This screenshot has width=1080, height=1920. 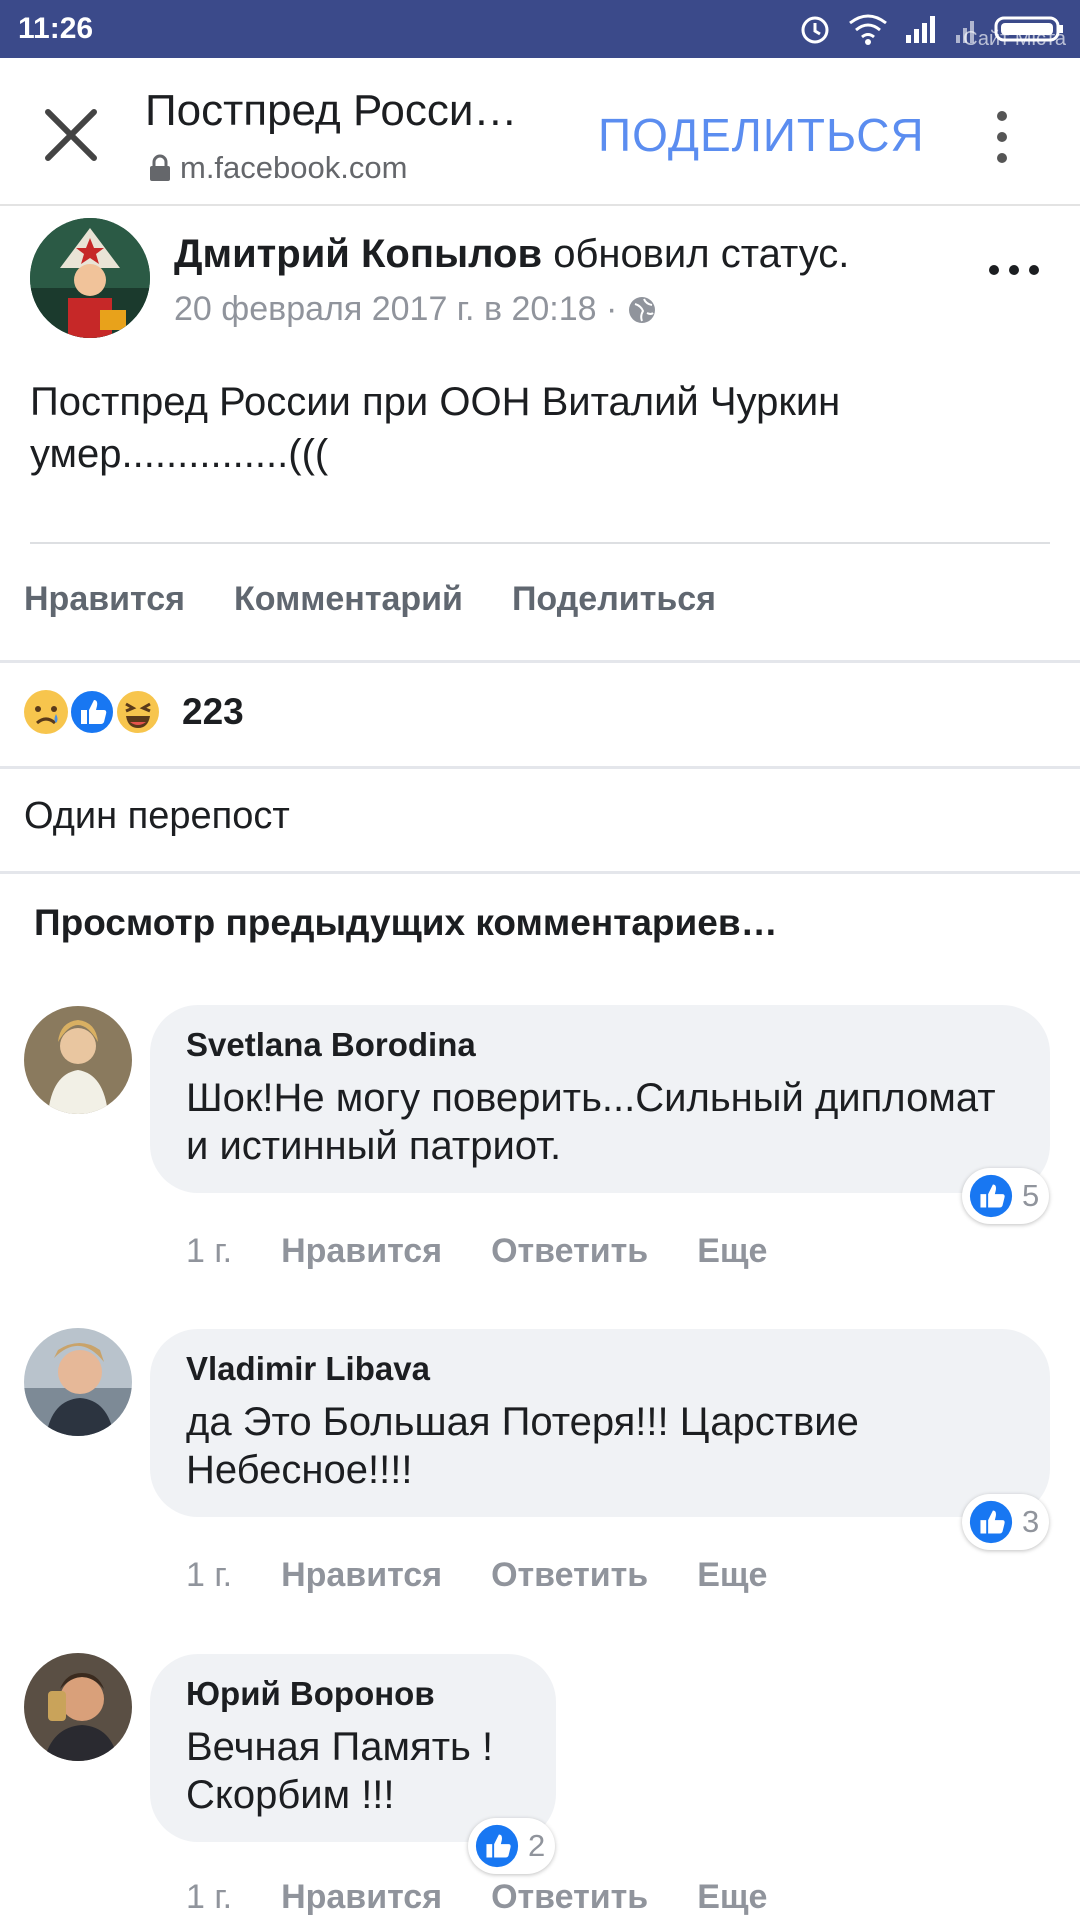 I want to click on post-author-line: Дмитрий Копылов обновил статус., so click(x=511, y=254).